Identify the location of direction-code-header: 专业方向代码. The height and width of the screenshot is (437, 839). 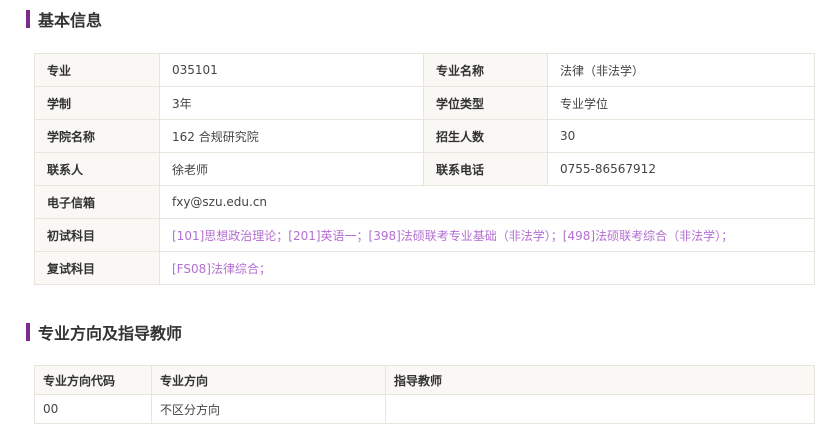
(93, 380).